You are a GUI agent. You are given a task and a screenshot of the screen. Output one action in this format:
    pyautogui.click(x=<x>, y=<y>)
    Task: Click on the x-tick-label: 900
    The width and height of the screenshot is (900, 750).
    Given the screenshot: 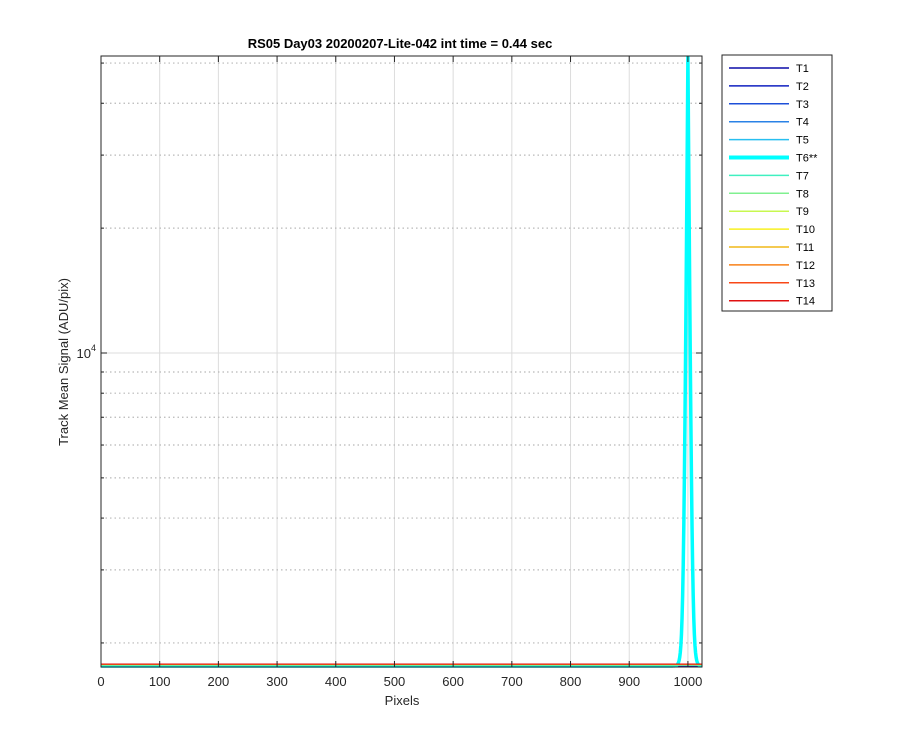 What is the action you would take?
    pyautogui.click(x=629, y=681)
    